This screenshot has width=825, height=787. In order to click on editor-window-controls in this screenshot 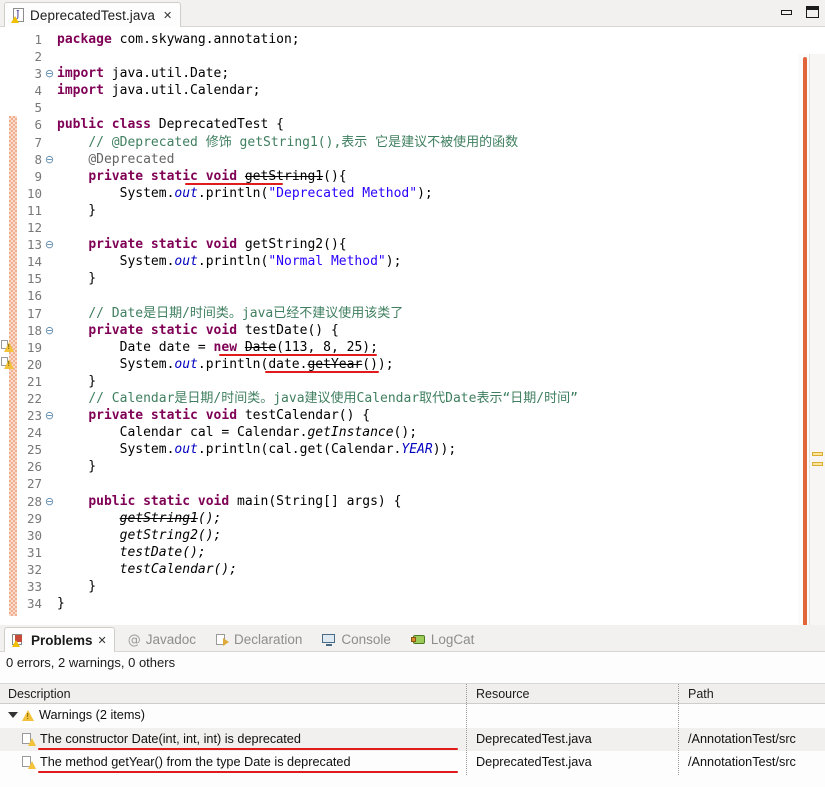, I will do `click(800, 12)`.